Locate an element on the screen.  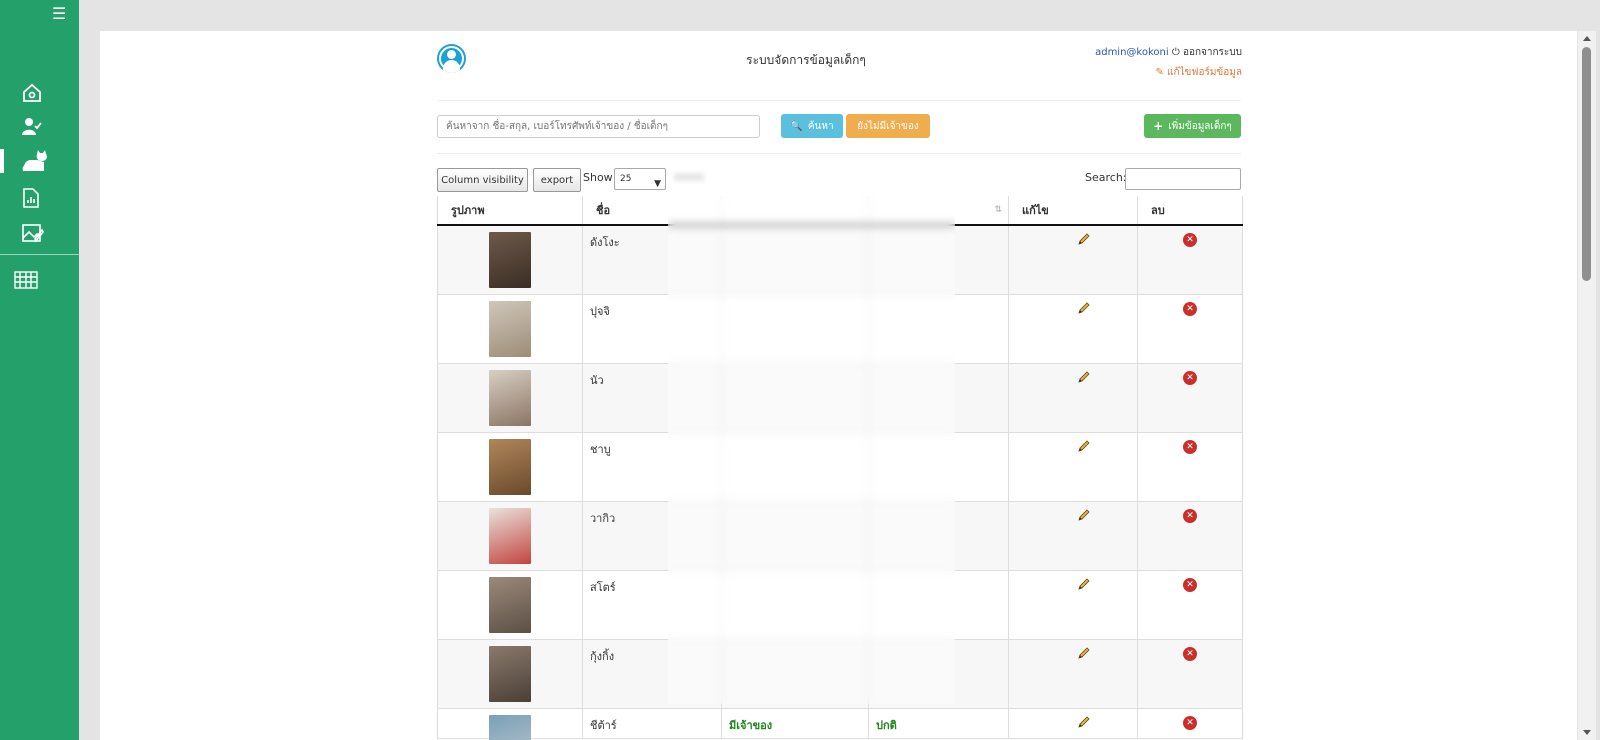
page-length-select: 25 ▼ is located at coordinates (640, 179).